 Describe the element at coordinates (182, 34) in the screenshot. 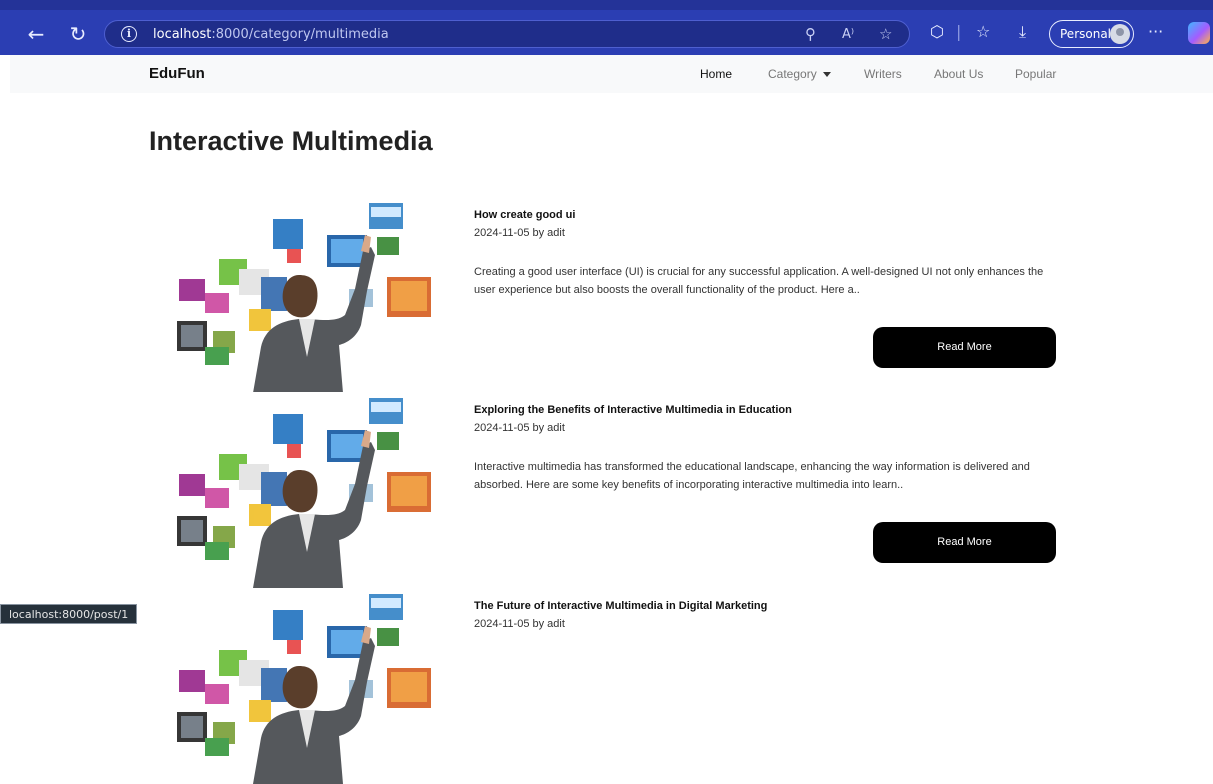

I see `url-host: localhost` at that location.